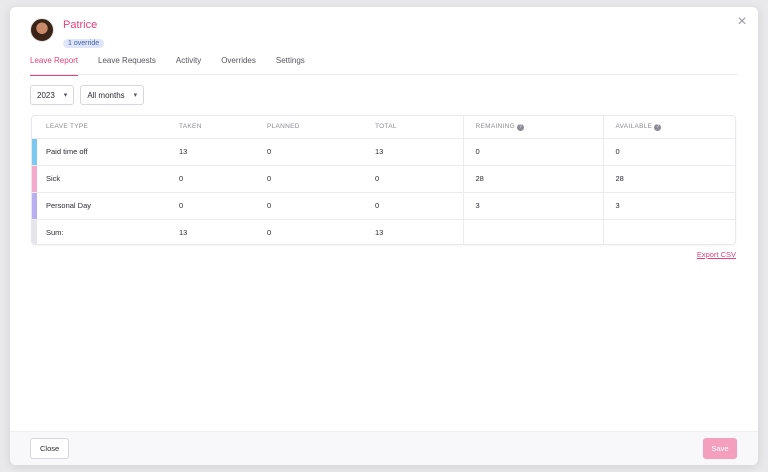 This screenshot has height=472, width=768. I want to click on table-row: Personal Day 0 0 0 3 3, so click(383, 206).